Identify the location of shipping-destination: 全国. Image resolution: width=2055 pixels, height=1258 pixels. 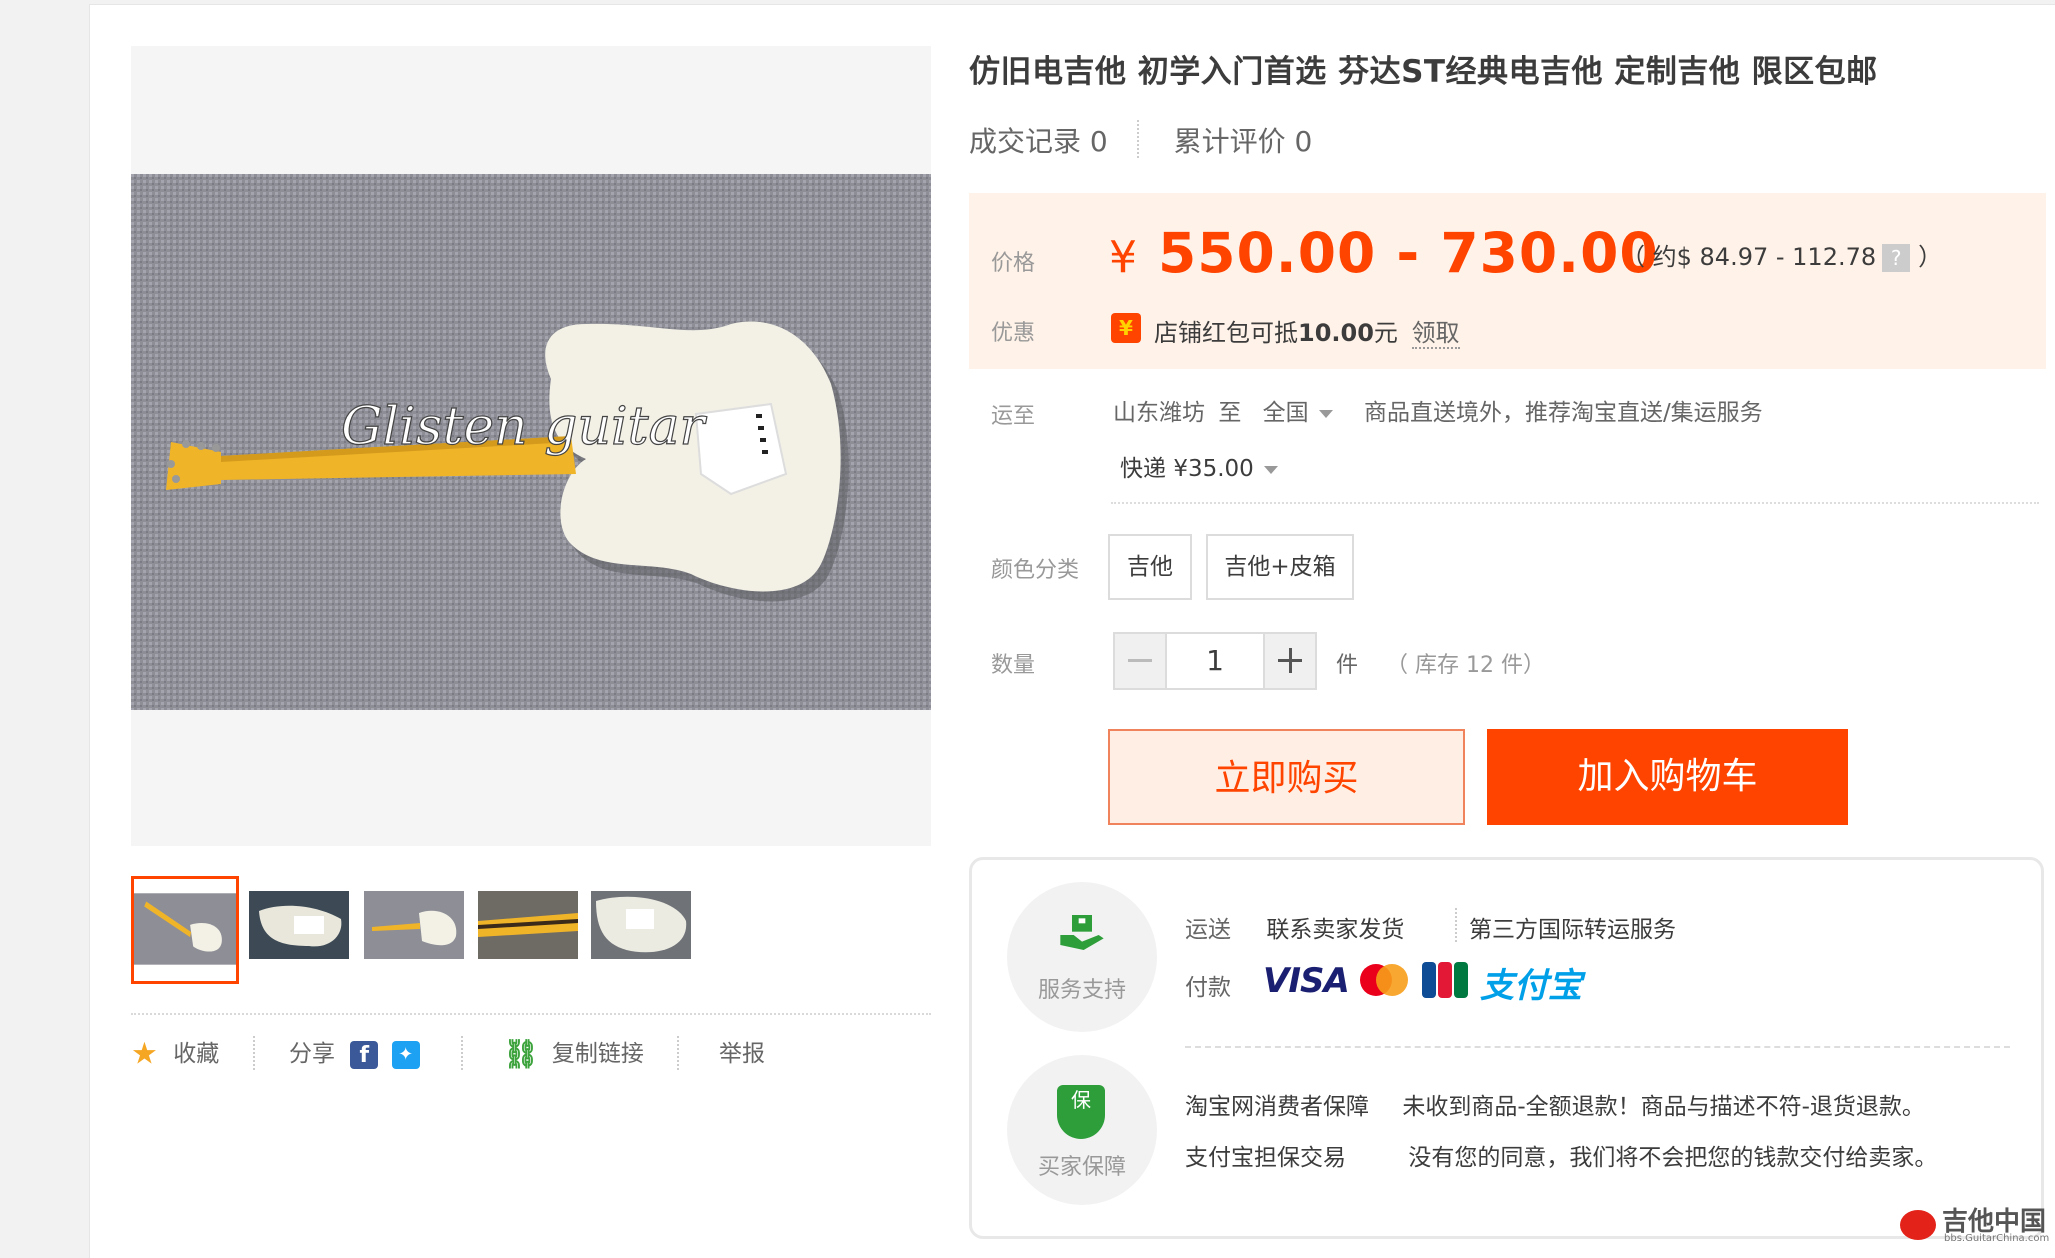
(1285, 413).